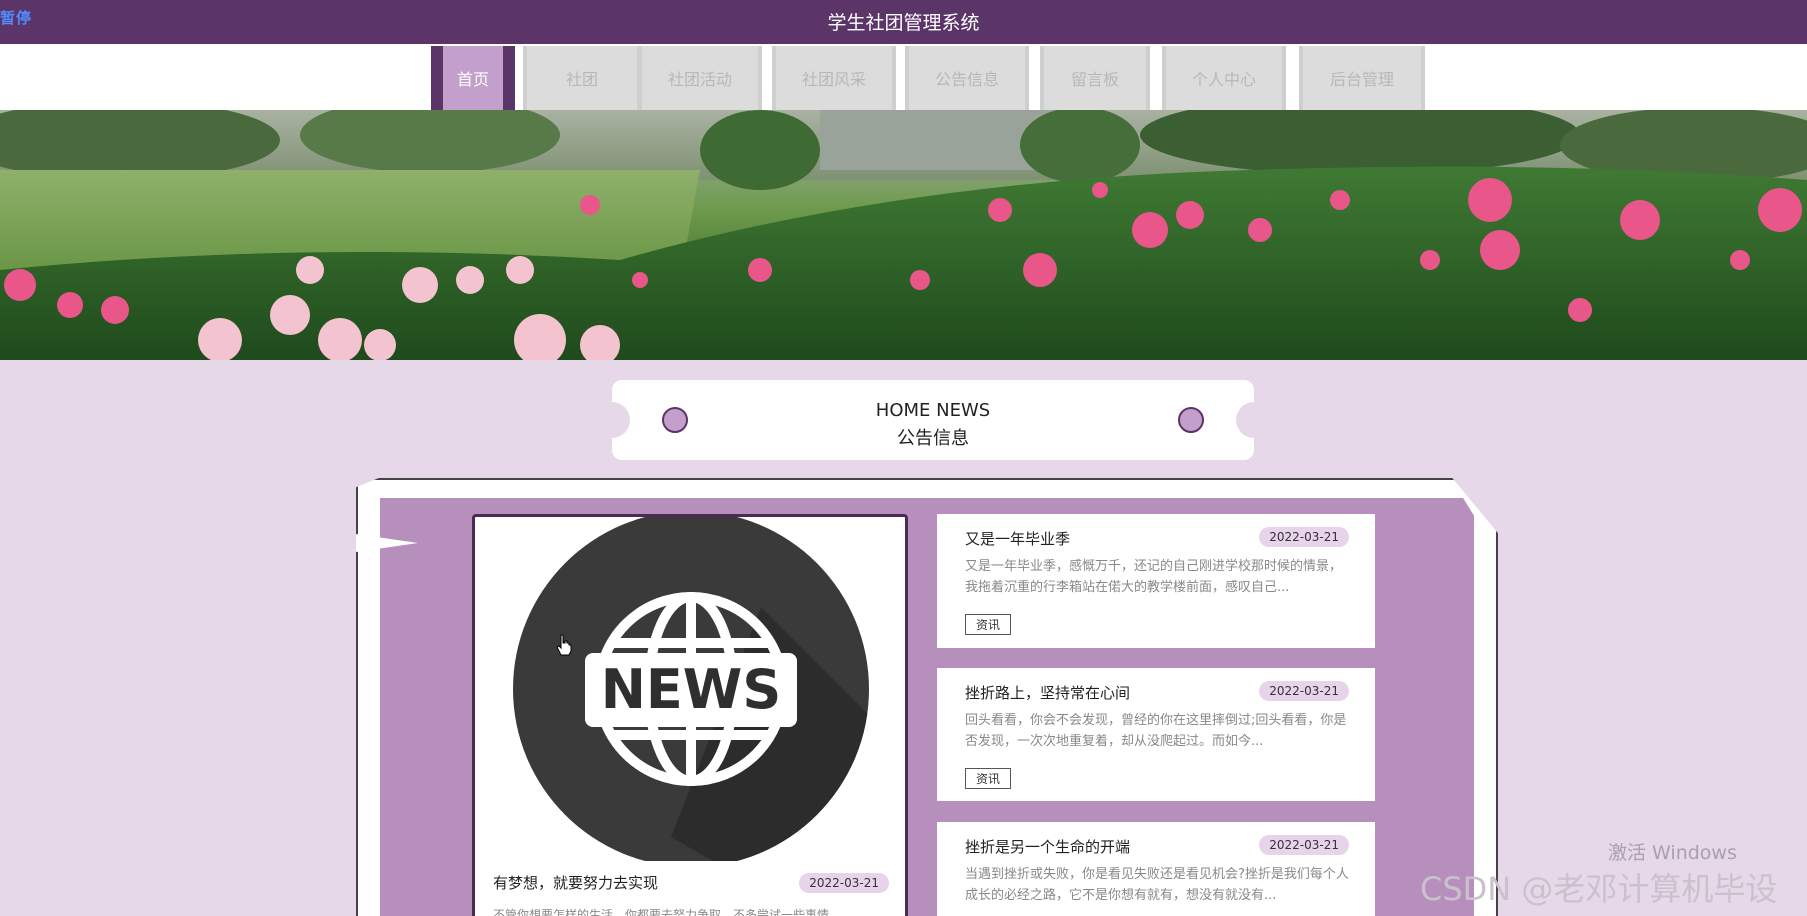 This screenshot has width=1807, height=916. I want to click on section-title-en: HOME NEWS, so click(933, 410).